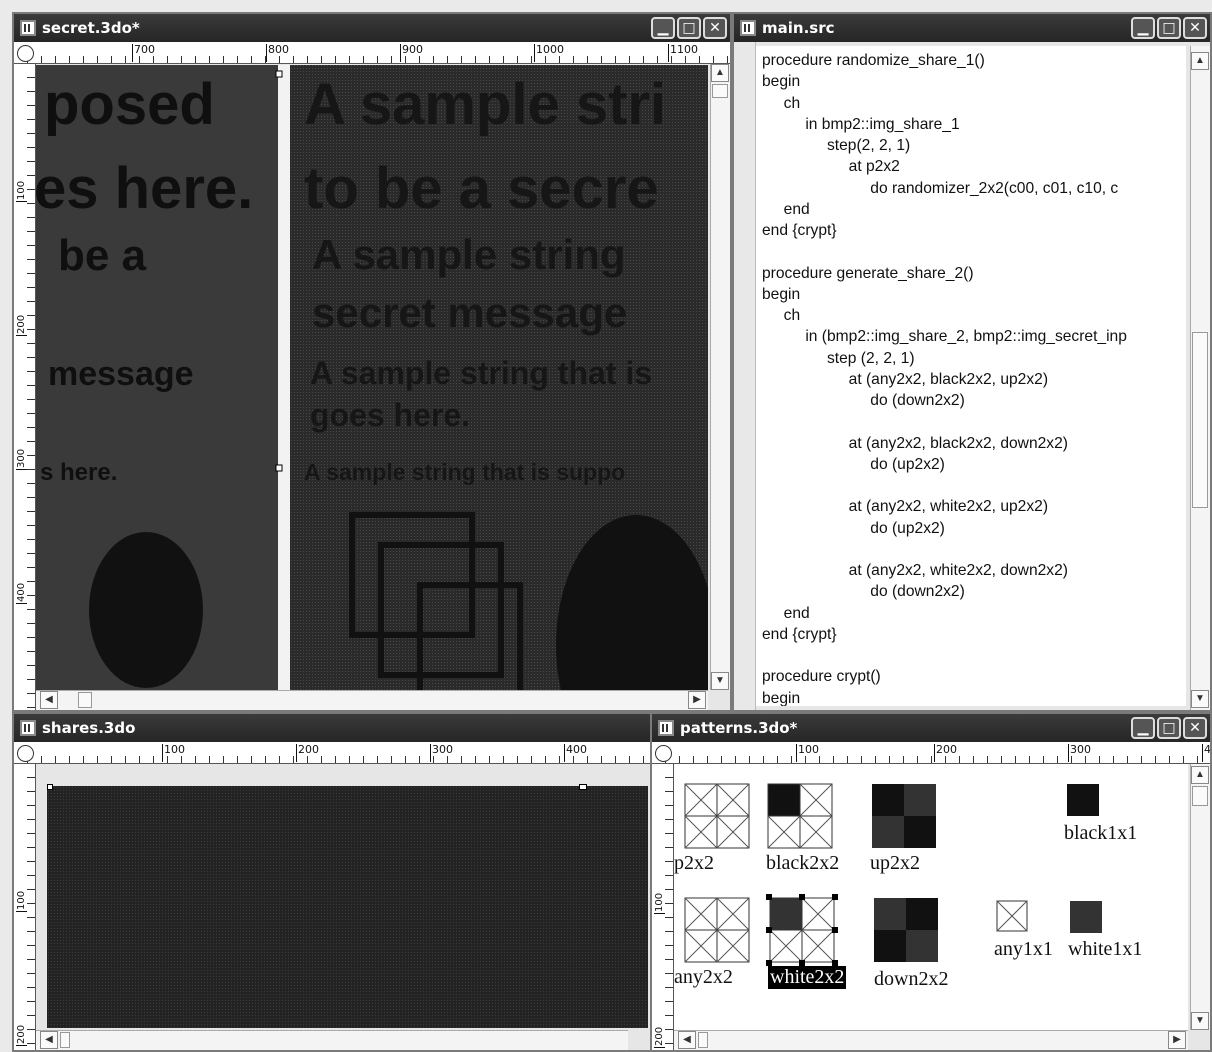 Image resolution: width=1212 pixels, height=1052 pixels. I want to click on dark-ellipse, so click(146, 610).